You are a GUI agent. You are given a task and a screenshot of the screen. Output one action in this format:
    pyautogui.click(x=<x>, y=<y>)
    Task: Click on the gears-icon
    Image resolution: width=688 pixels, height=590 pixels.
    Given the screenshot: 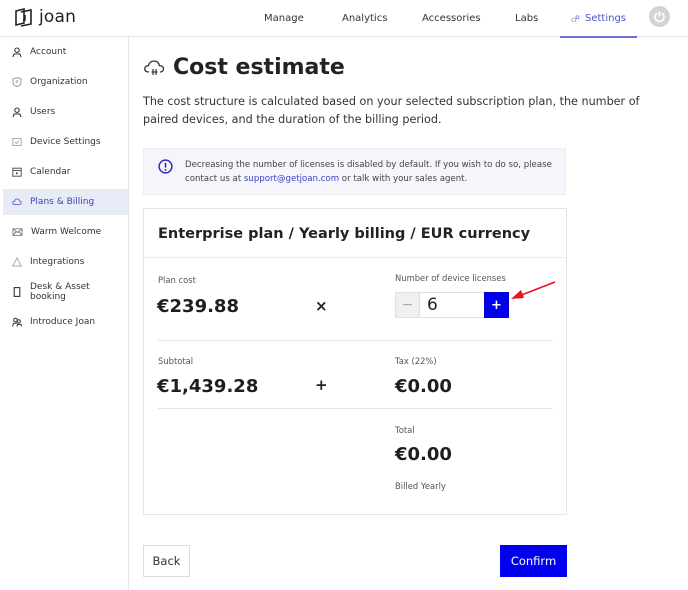 What is the action you would take?
    pyautogui.click(x=575, y=18)
    